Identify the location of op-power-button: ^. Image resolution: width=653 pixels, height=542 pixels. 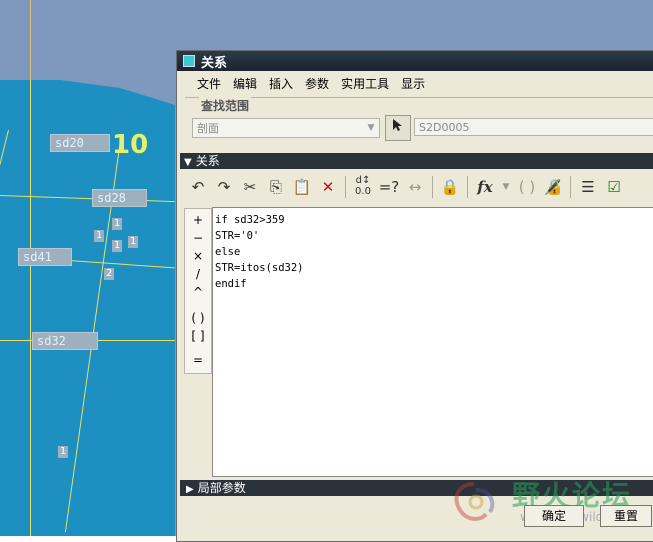
(198, 292).